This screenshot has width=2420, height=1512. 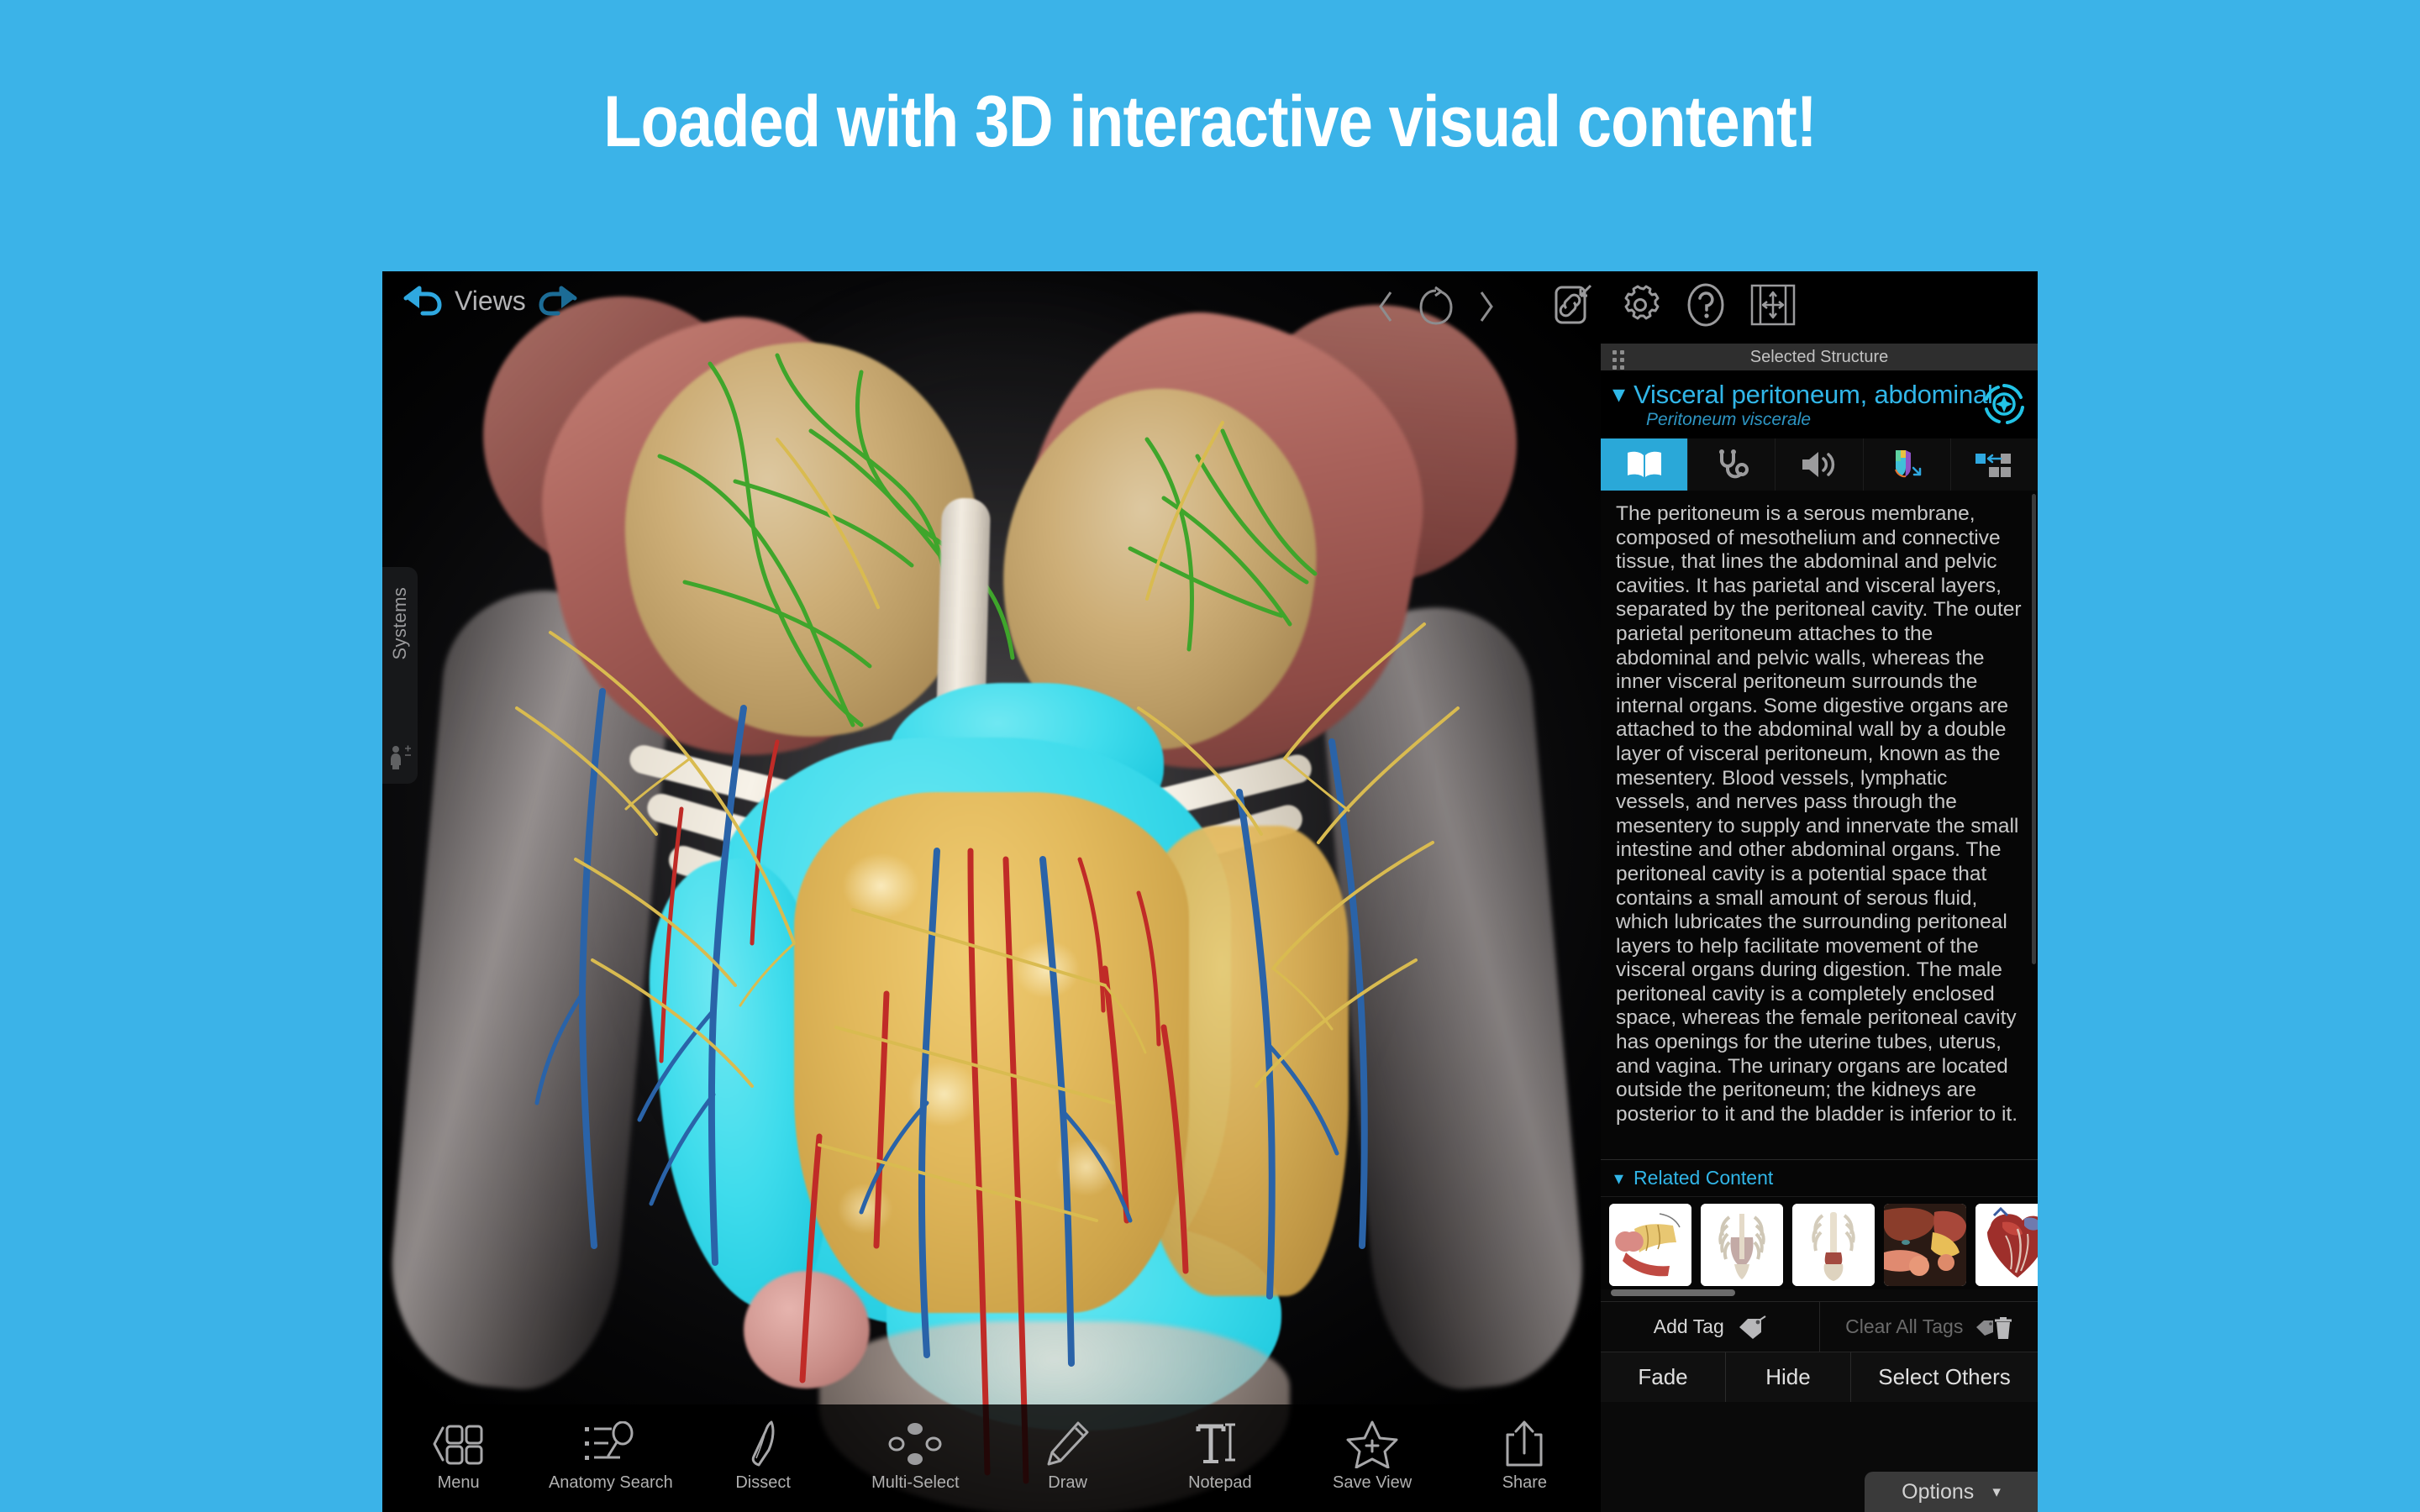 I want to click on add-tag-button: Add Tag, so click(x=1710, y=1327).